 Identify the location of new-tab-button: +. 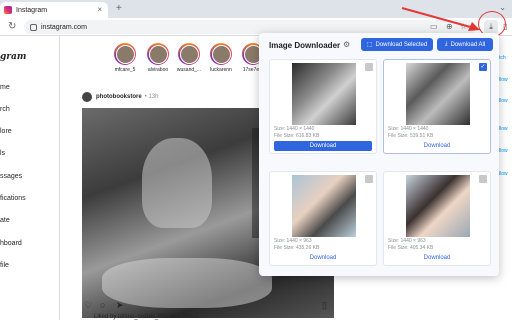
(119, 8).